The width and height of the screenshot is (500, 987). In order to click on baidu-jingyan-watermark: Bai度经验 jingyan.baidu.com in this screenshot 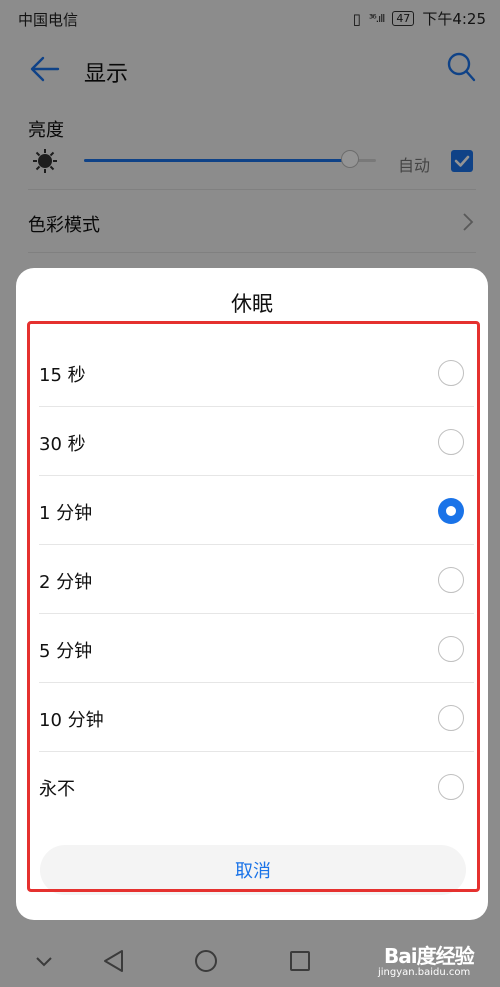, I will do `click(436, 961)`.